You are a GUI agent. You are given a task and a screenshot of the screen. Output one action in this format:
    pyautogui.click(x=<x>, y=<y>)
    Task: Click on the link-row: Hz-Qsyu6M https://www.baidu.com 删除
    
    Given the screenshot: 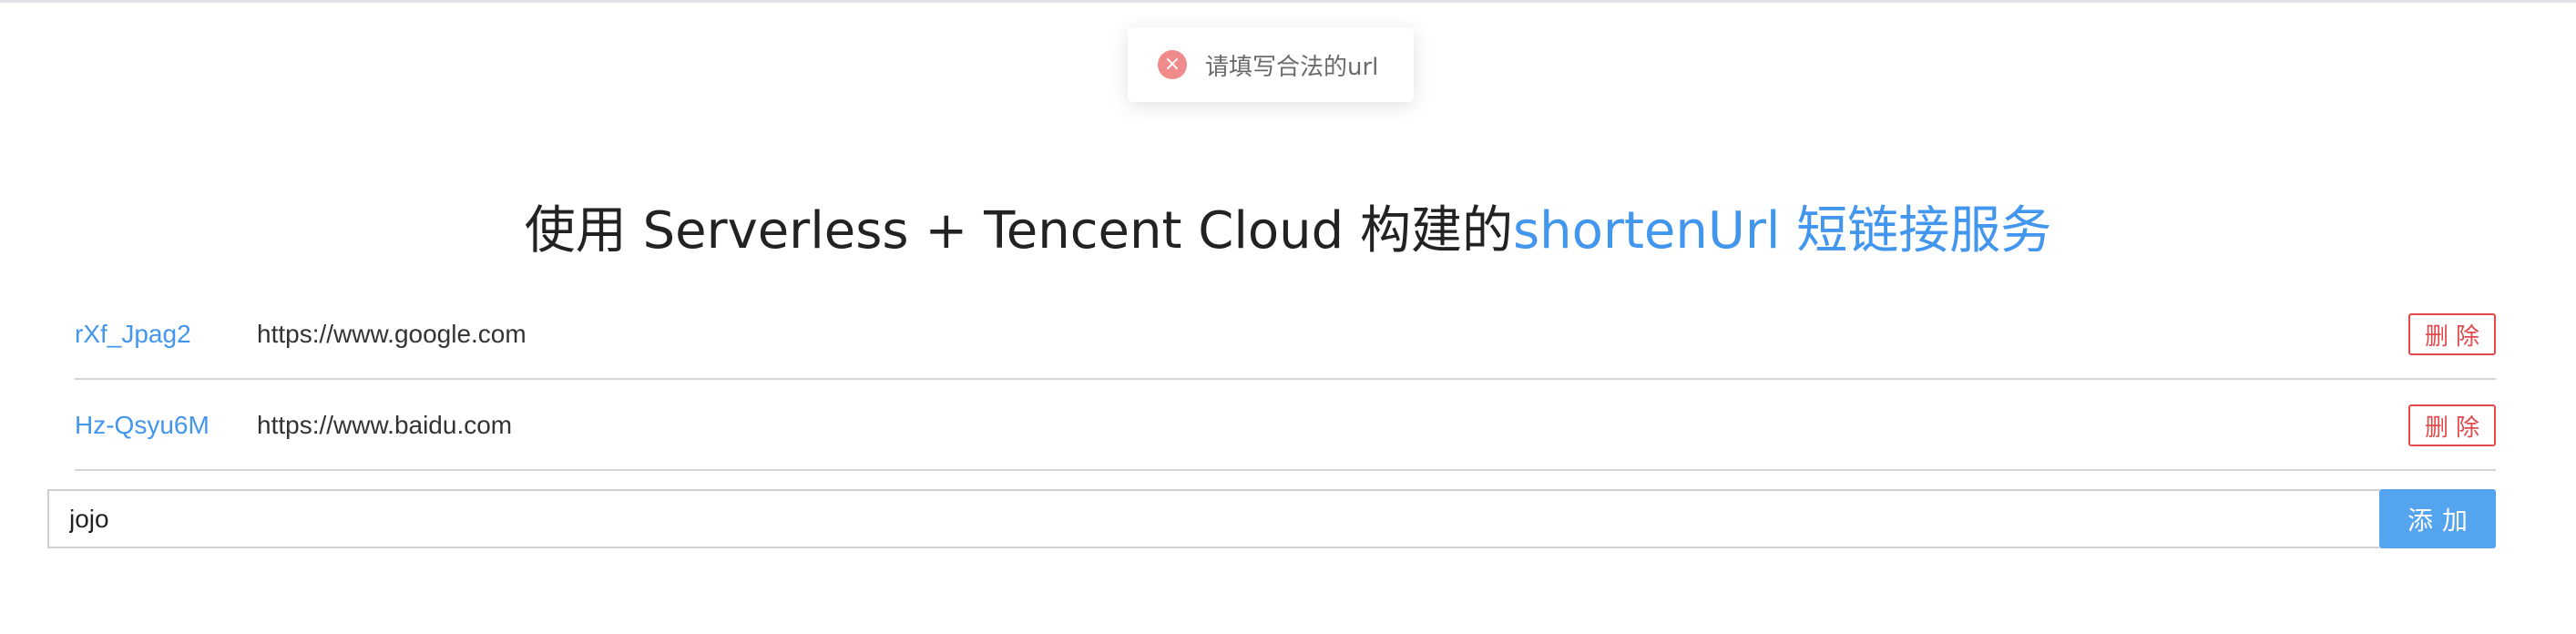 What is the action you would take?
    pyautogui.click(x=1285, y=426)
    